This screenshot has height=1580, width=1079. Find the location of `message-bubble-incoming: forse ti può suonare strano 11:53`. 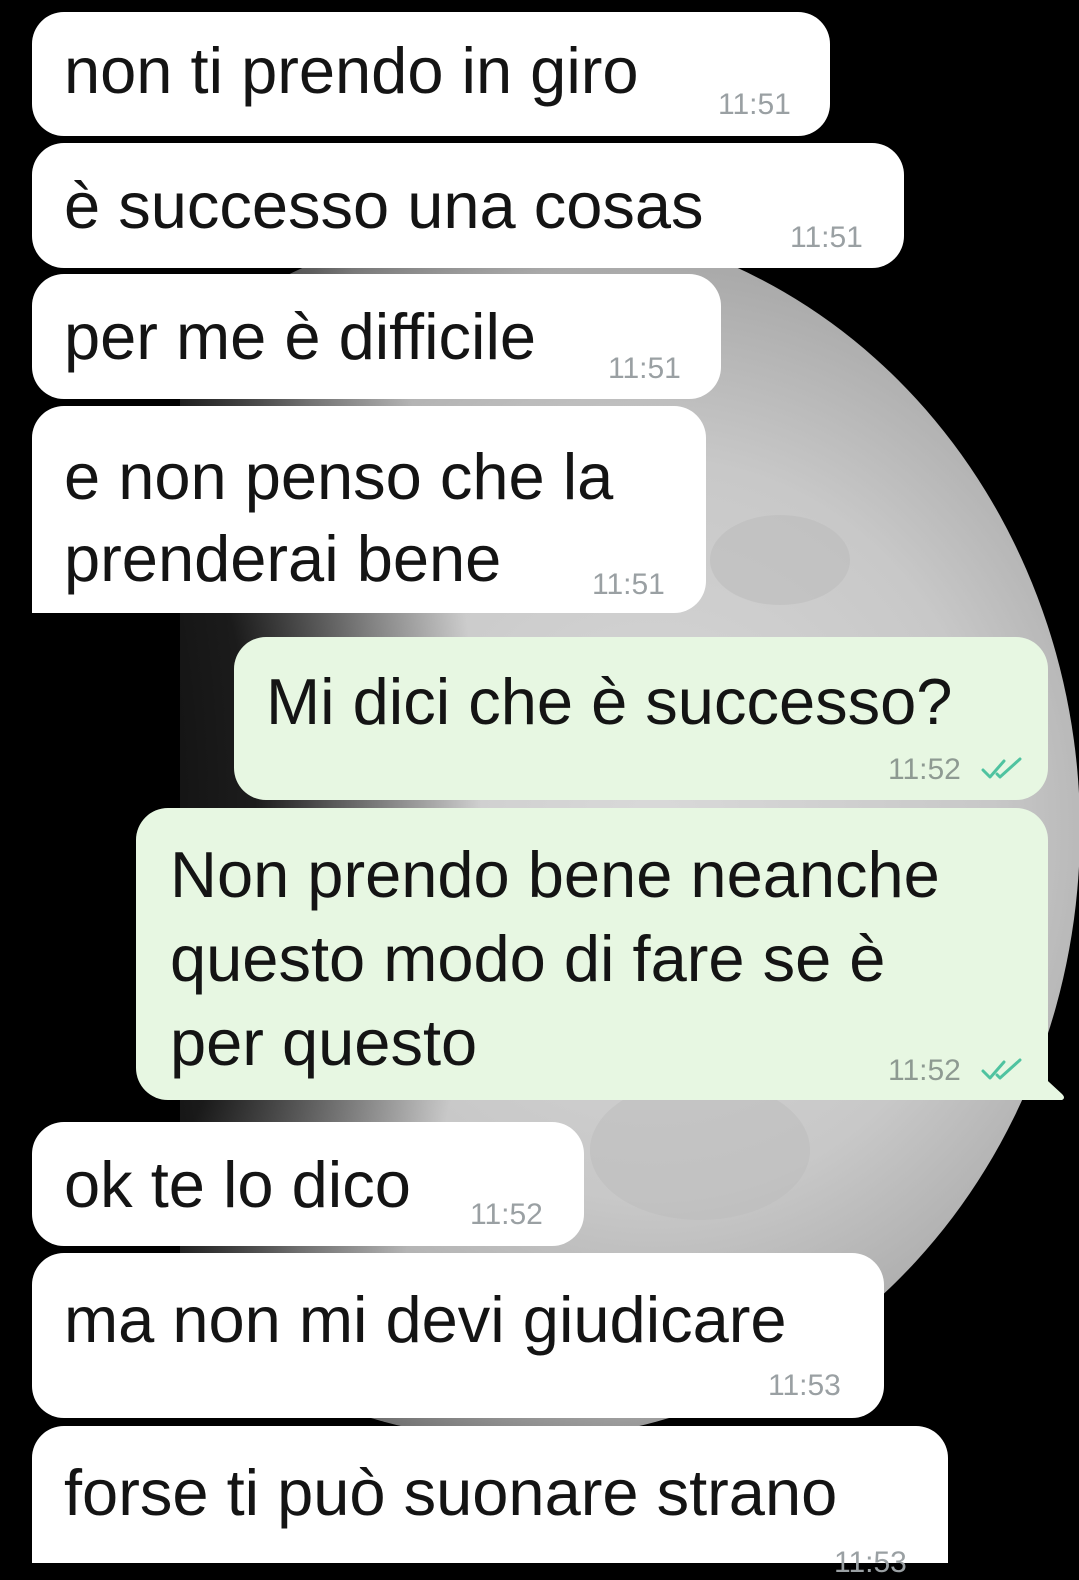

message-bubble-incoming: forse ti può suonare strano 11:53 is located at coordinates (490, 1502).